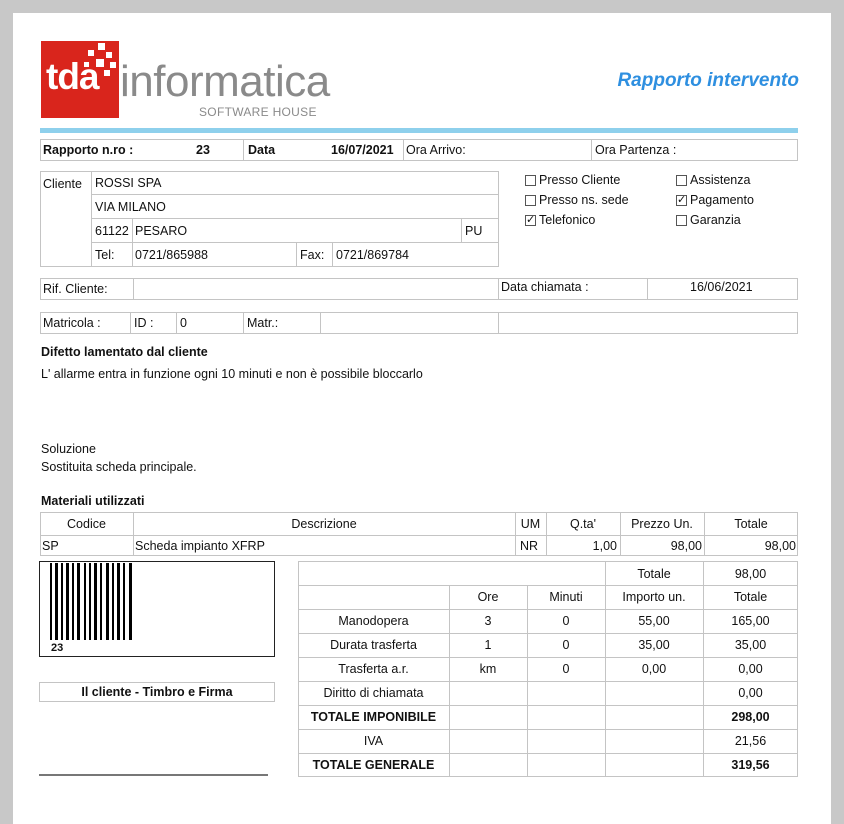  Describe the element at coordinates (258, 112) in the screenshot. I see `logo-tagline: SOFTWARE HOUSE` at that location.